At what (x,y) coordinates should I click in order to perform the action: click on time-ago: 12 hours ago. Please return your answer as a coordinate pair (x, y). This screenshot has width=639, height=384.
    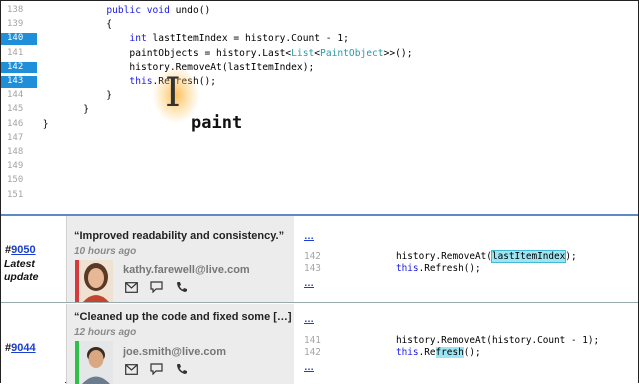
    Looking at the image, I should click on (105, 332).